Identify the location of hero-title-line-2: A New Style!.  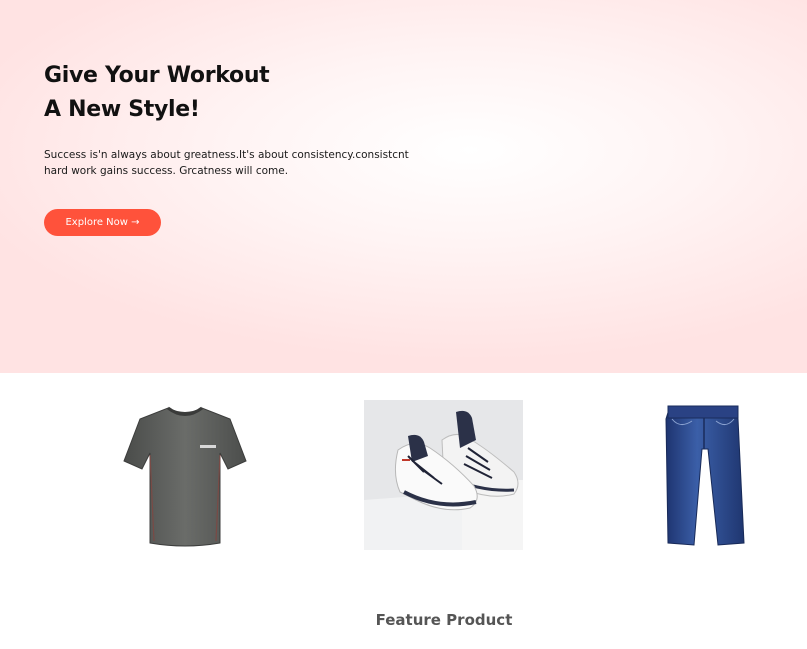
(122, 109).